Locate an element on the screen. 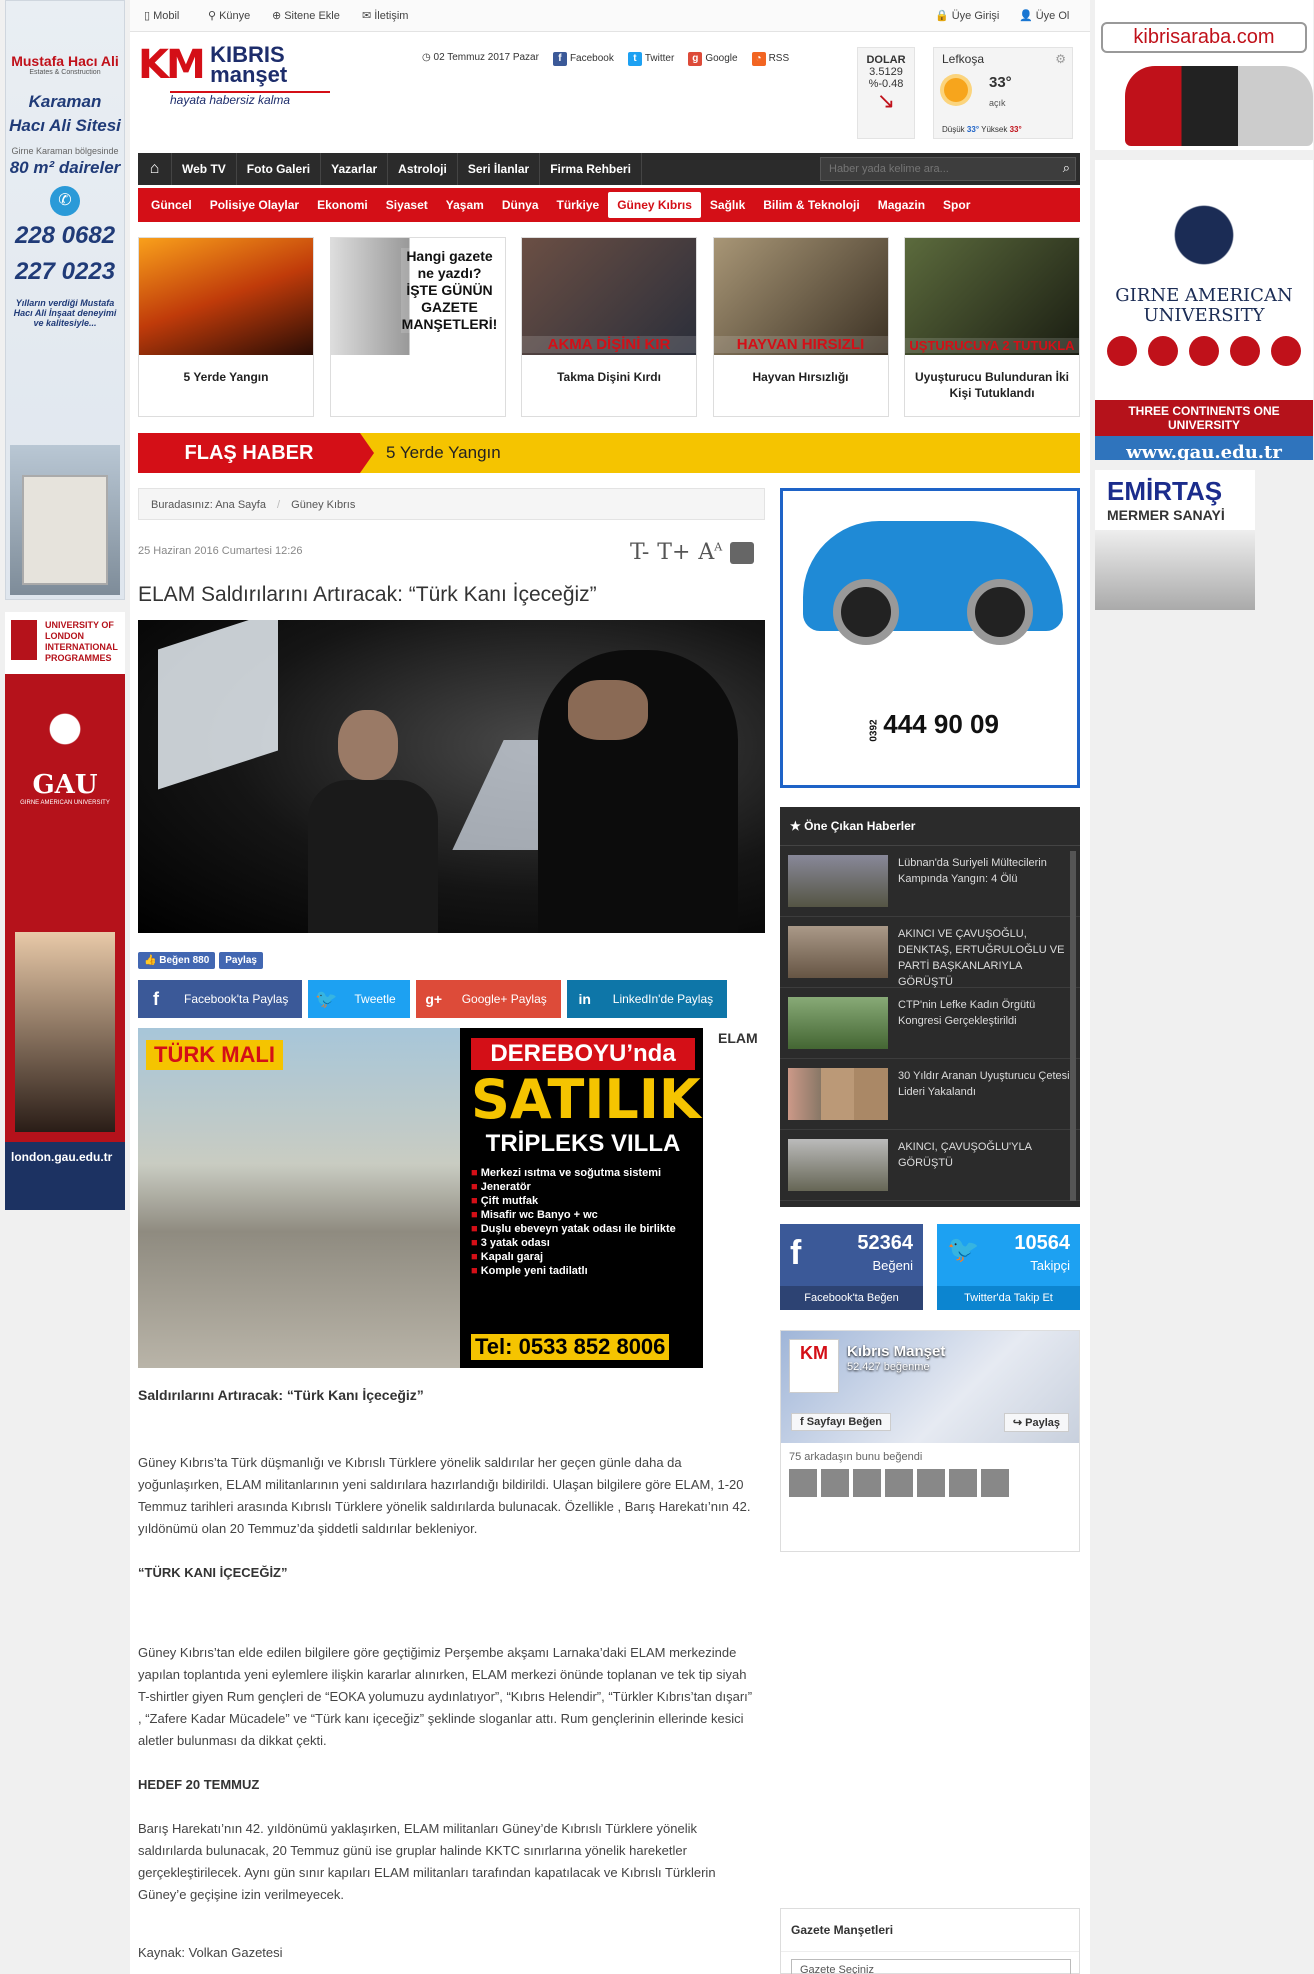  add-site-link: ⊕ Sitene Ekle is located at coordinates (306, 15).